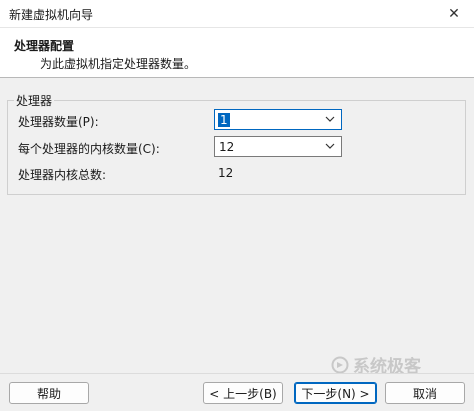 This screenshot has height=411, width=474. What do you see at coordinates (34, 100) in the screenshot?
I see `processors-group-legend: 处理器` at bounding box center [34, 100].